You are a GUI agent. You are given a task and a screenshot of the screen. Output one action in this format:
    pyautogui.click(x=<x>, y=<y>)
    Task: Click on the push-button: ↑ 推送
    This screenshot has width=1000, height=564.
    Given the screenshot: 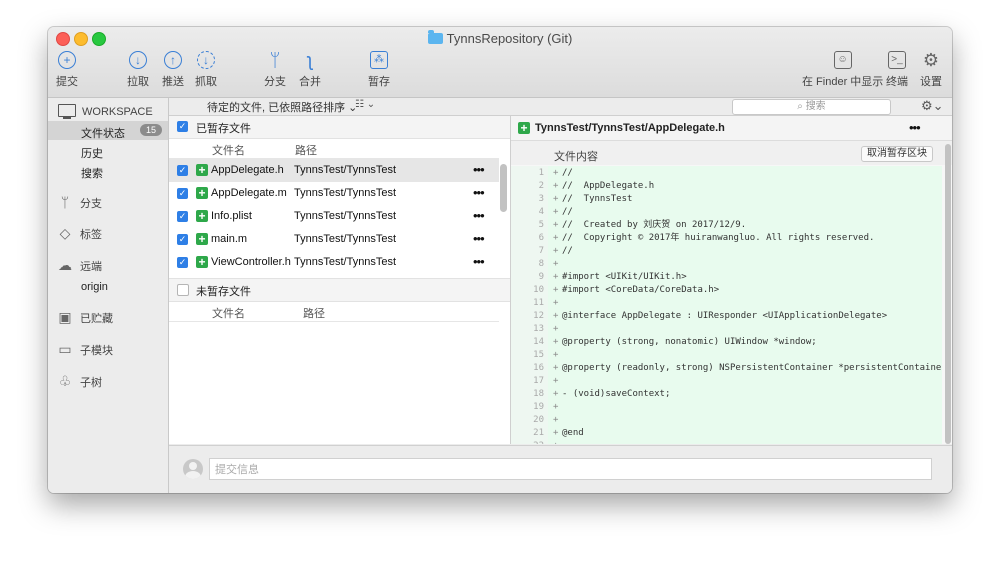 What is the action you would take?
    pyautogui.click(x=173, y=70)
    